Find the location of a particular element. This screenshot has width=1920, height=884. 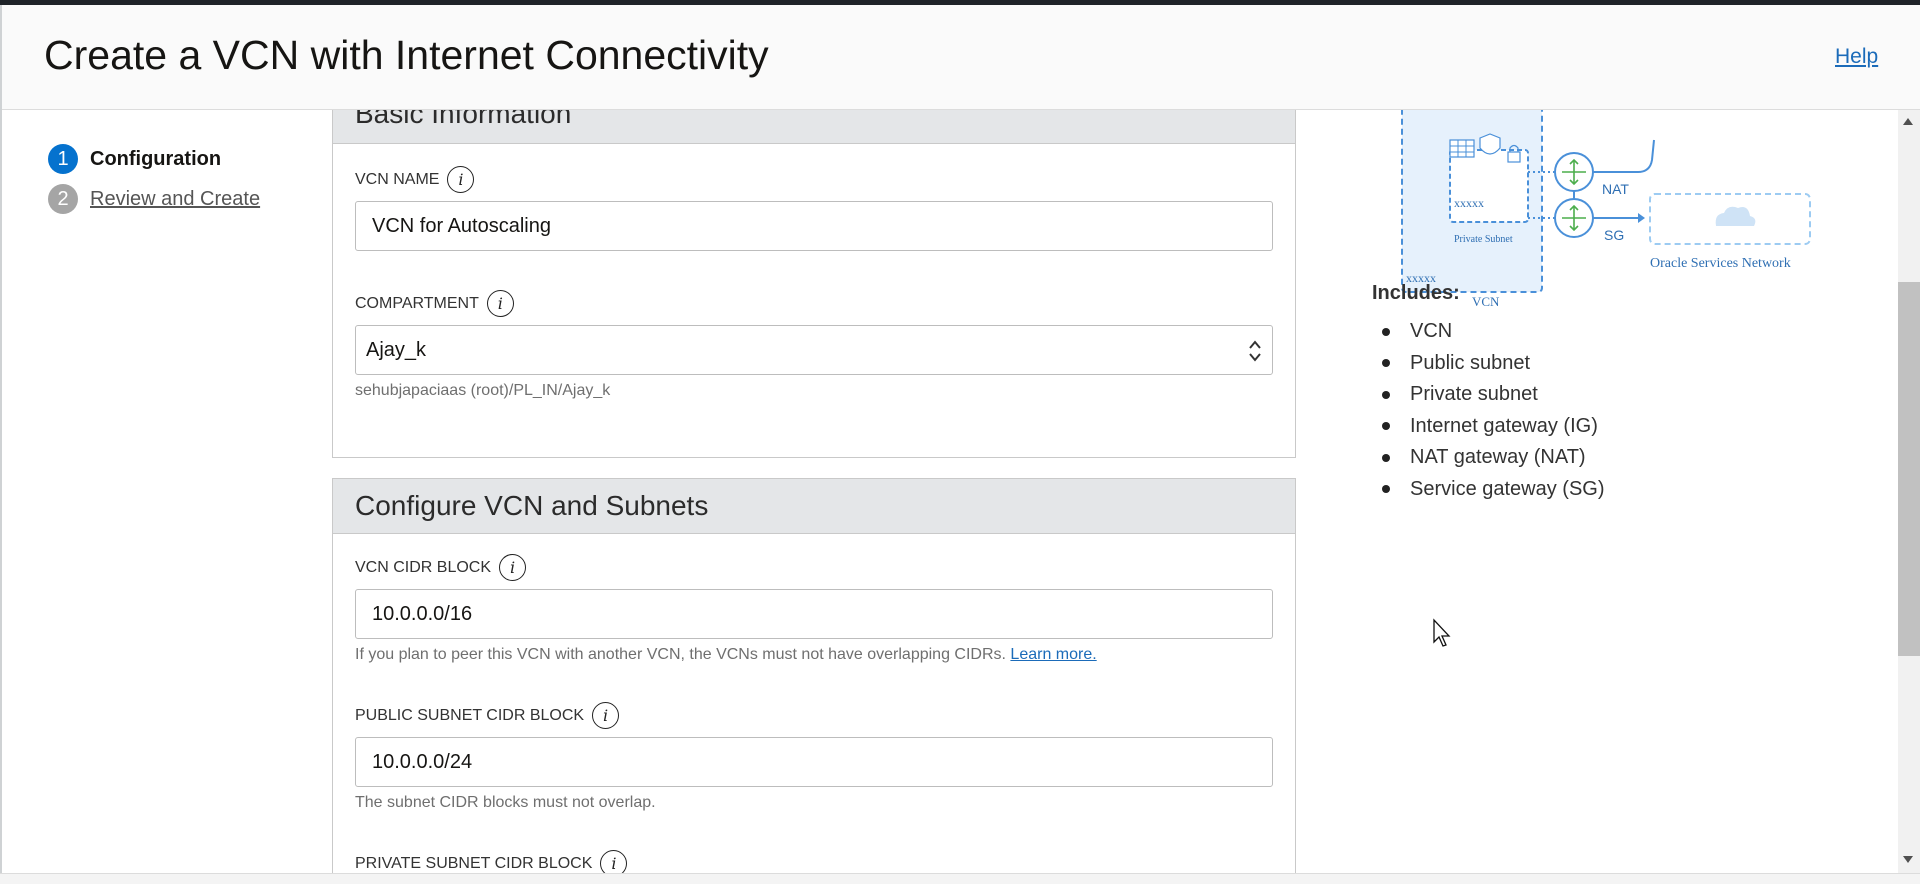

nat-gateway-icon is located at coordinates (1574, 172).